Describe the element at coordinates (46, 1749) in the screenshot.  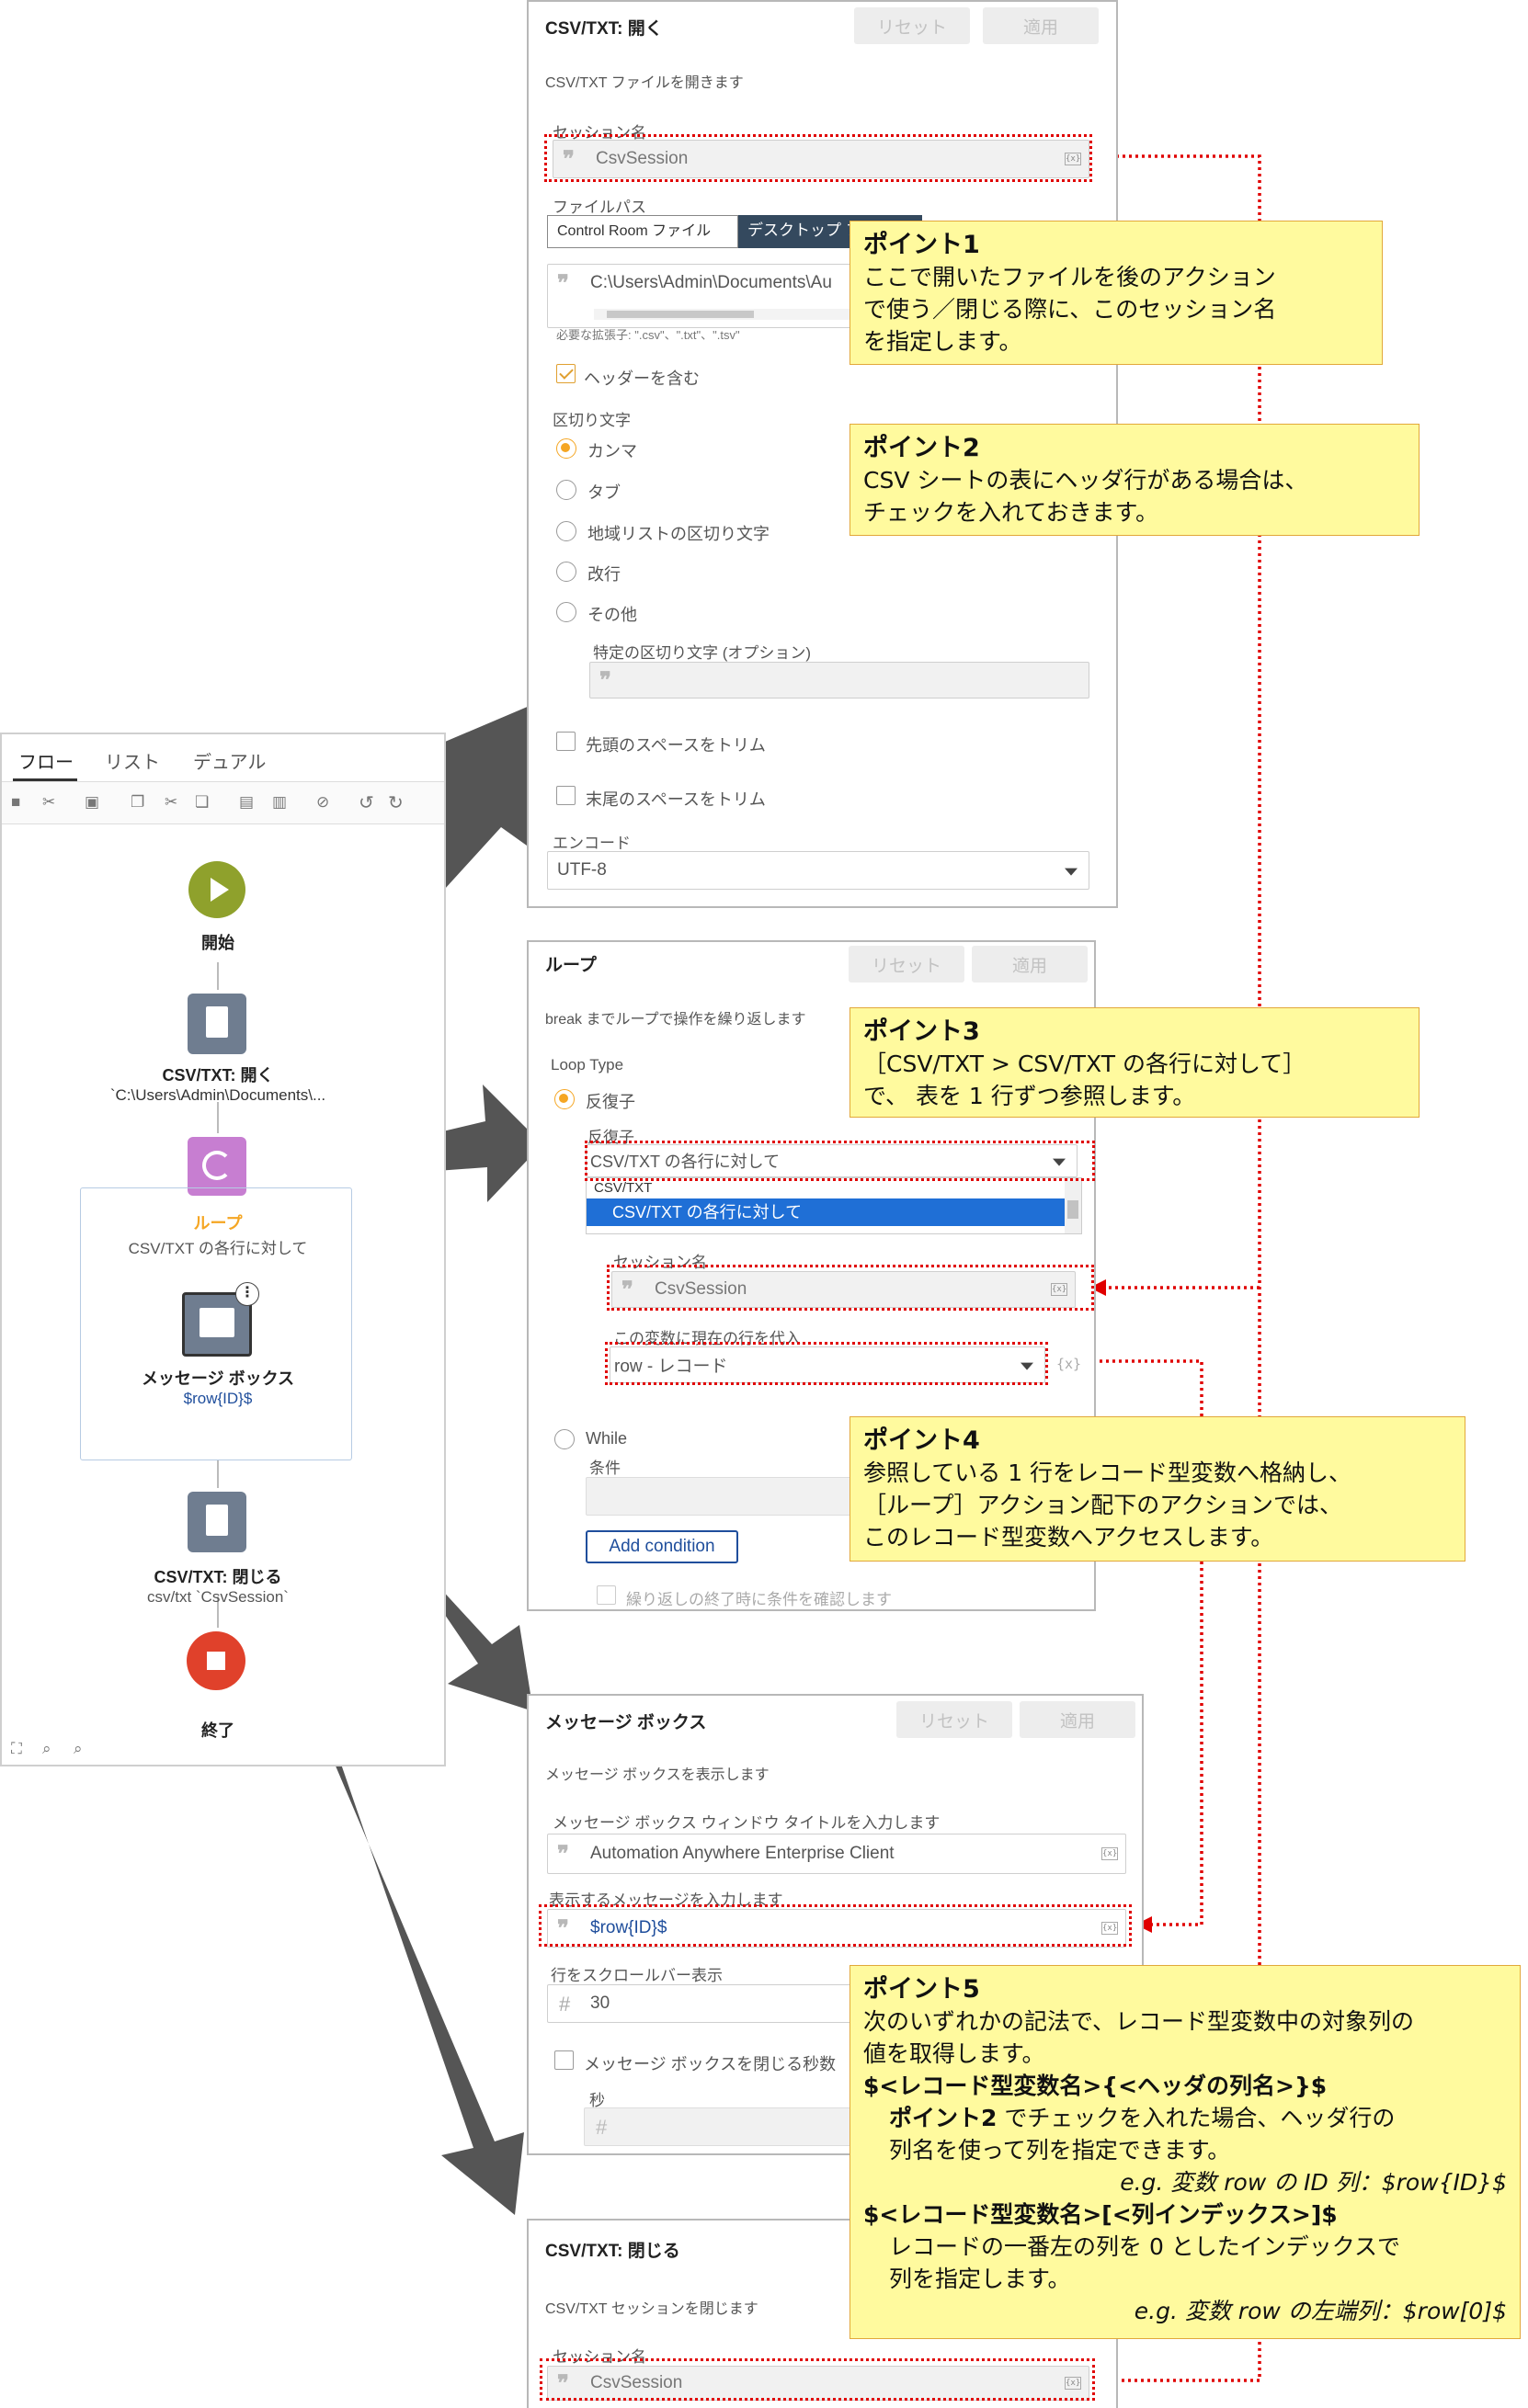
I see `zoom-in-icon: ⌕` at that location.